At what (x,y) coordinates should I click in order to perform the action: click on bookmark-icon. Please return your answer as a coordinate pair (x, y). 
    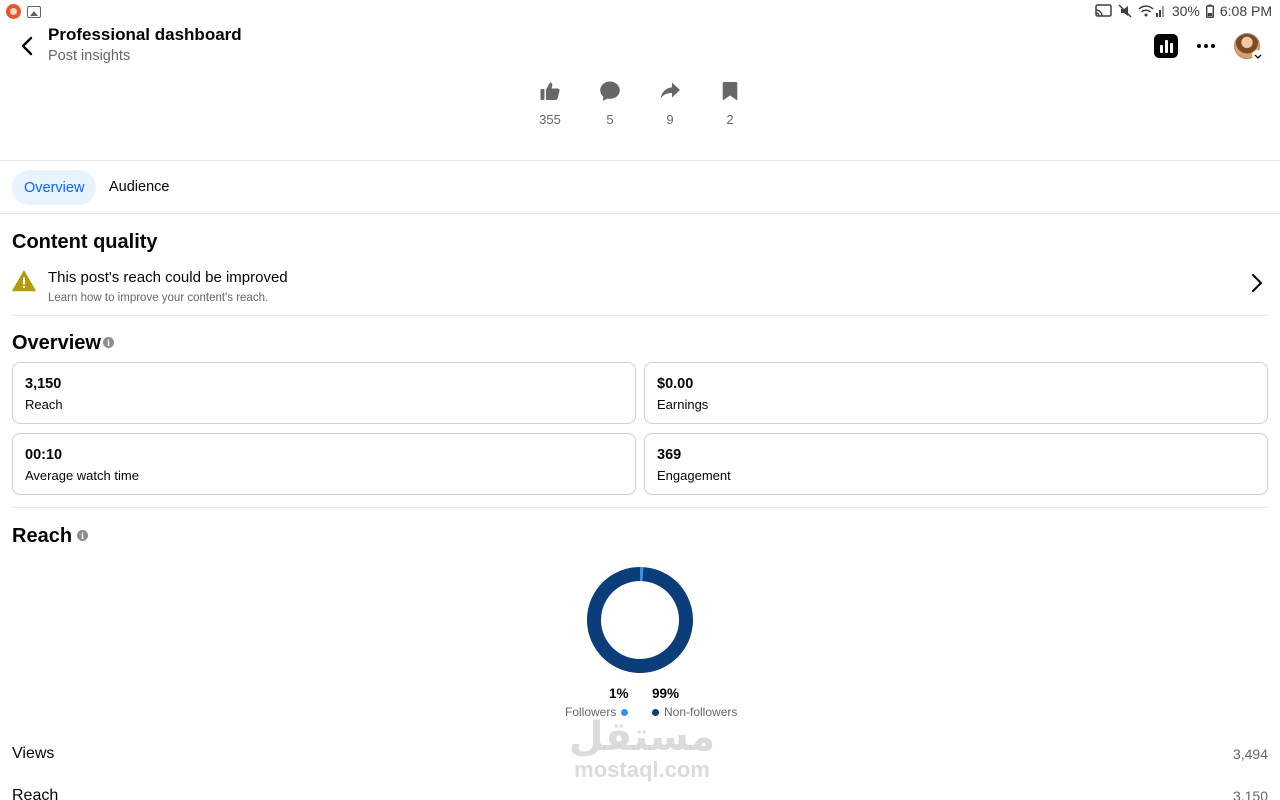
    Looking at the image, I should click on (730, 91).